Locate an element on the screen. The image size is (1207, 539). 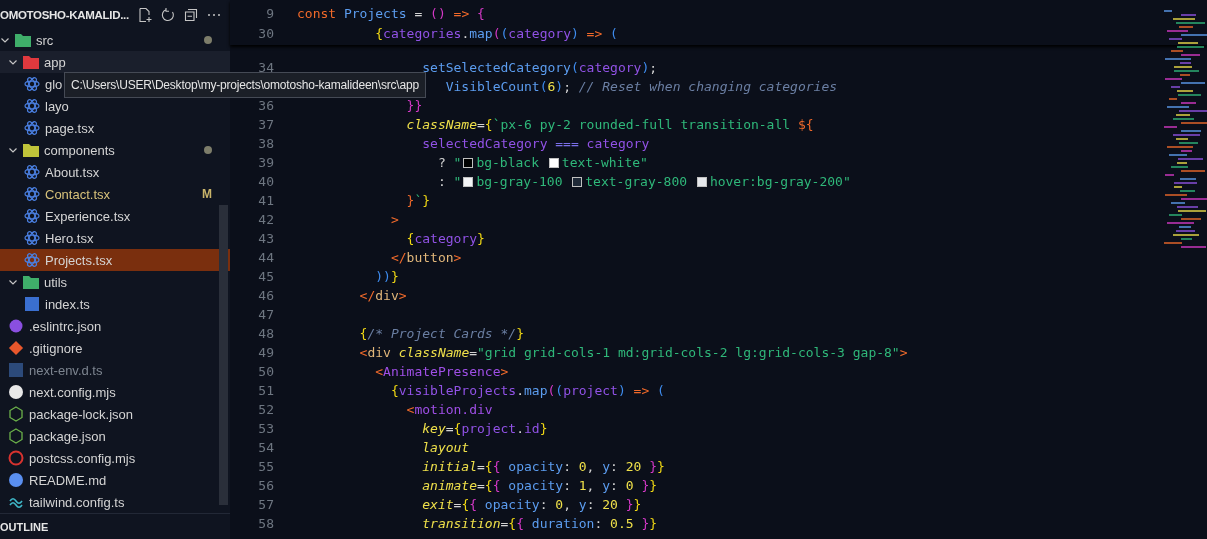
line-number: 53 is located at coordinates (266, 428).